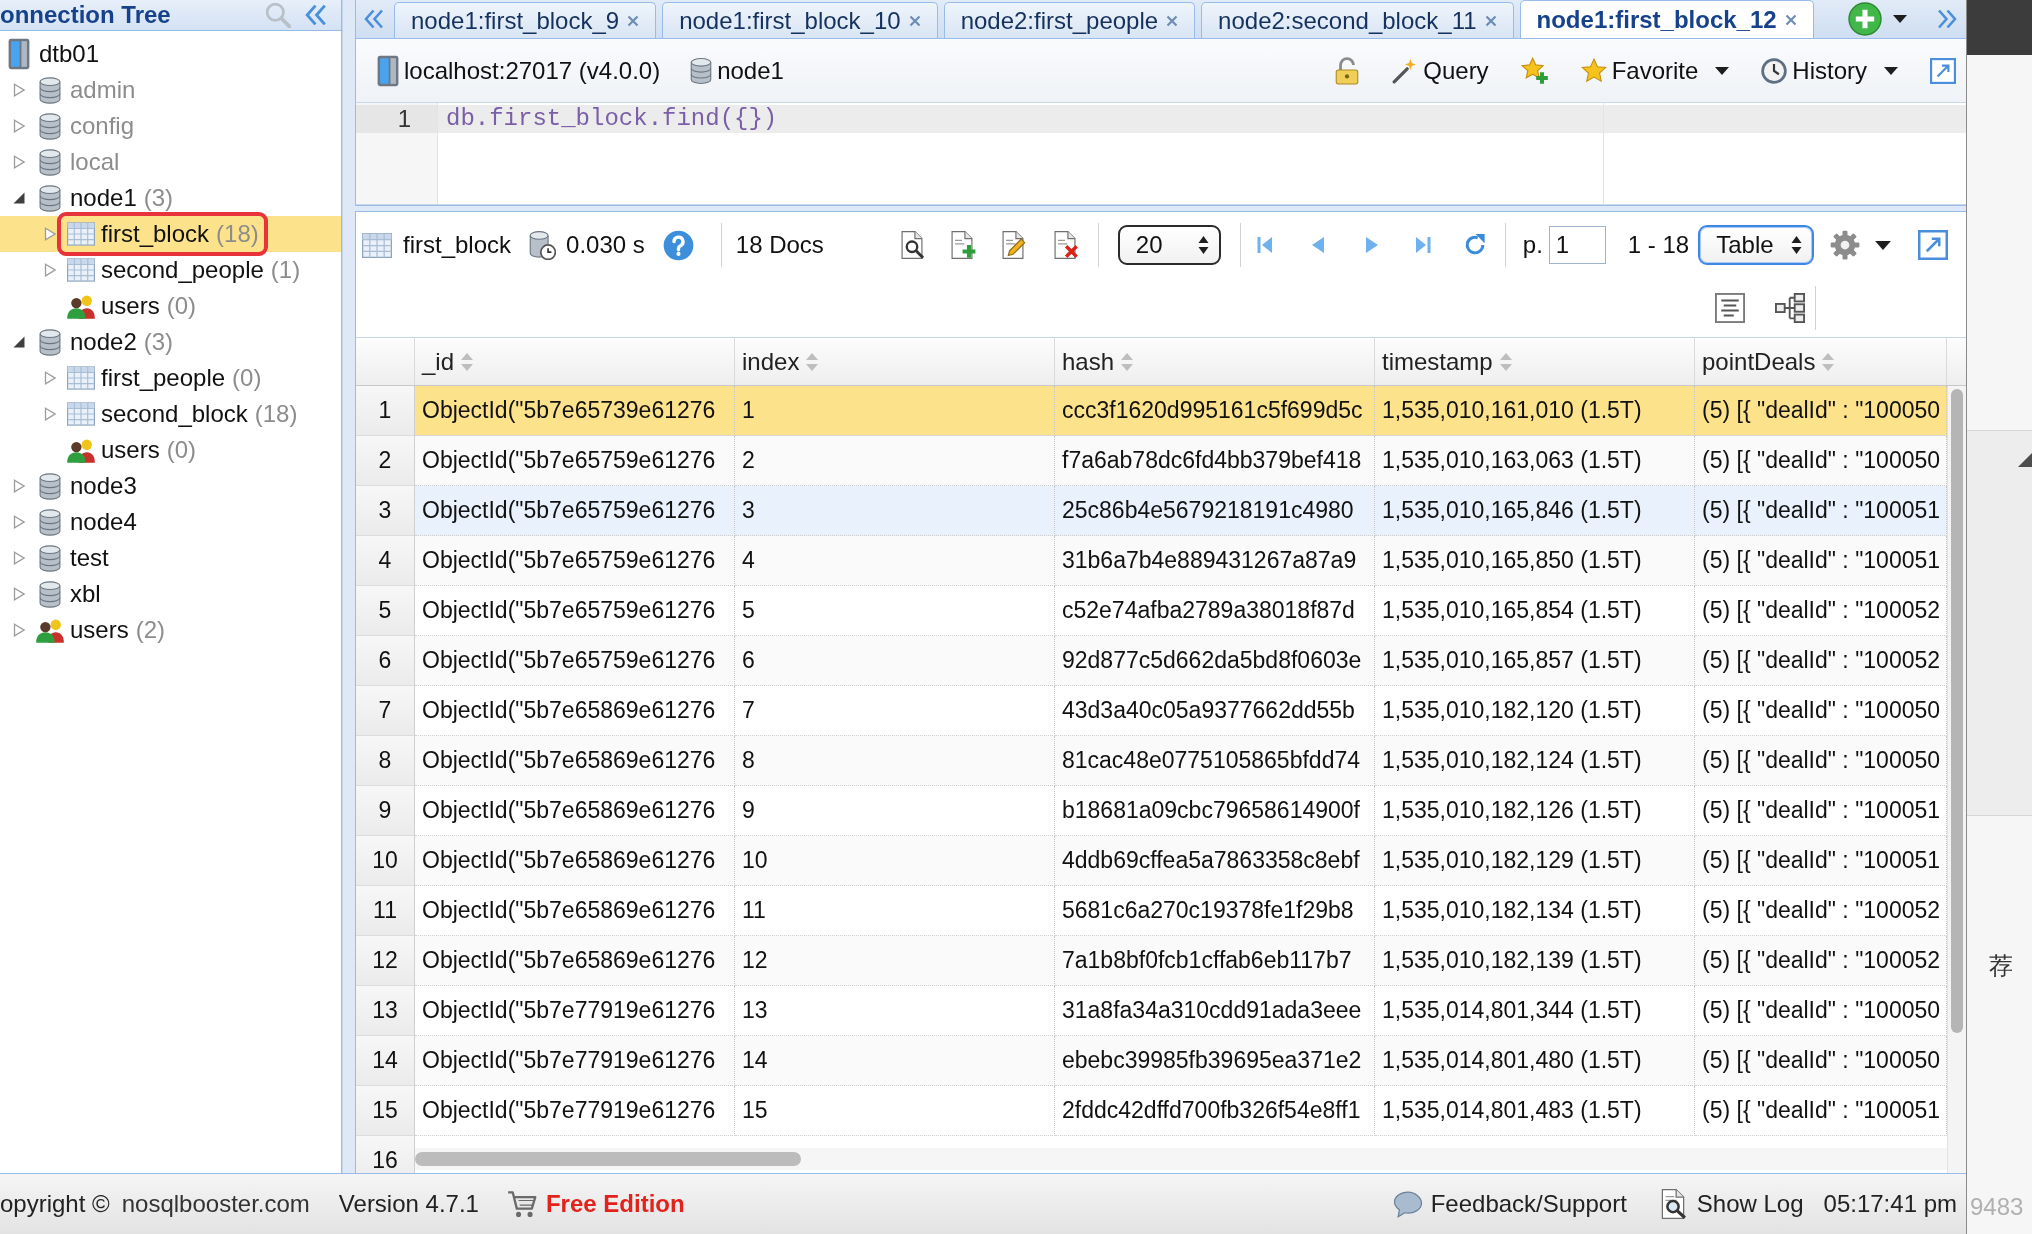 The width and height of the screenshot is (2032, 1234). Describe the element at coordinates (1151, 461) in the screenshot. I see `table-row: 2 ObjectId("5b7e65759e61276 2 f7a6ab78dc6fd4bb379bef418 1,535,010,163,063 (1.5T) (5) [{ "dealId" : "100050` at that location.